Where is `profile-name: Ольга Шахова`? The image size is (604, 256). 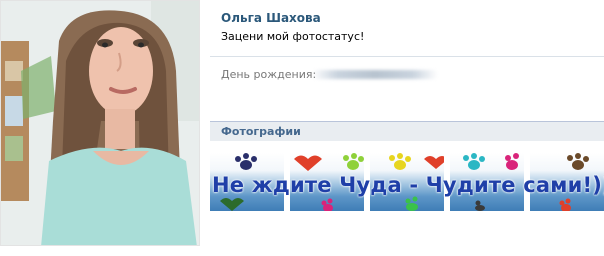 profile-name: Ольга Шахова is located at coordinates (271, 18).